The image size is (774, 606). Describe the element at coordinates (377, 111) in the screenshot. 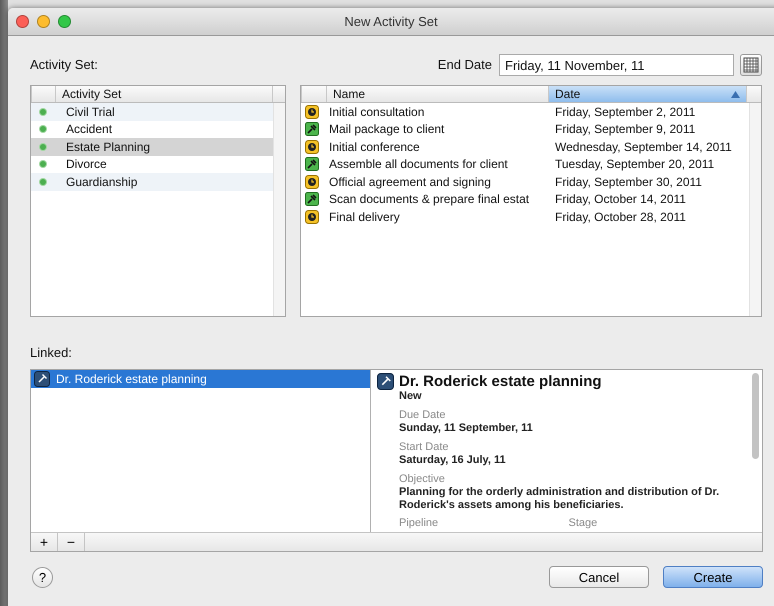

I see `activity-name: Initial consultation` at that location.